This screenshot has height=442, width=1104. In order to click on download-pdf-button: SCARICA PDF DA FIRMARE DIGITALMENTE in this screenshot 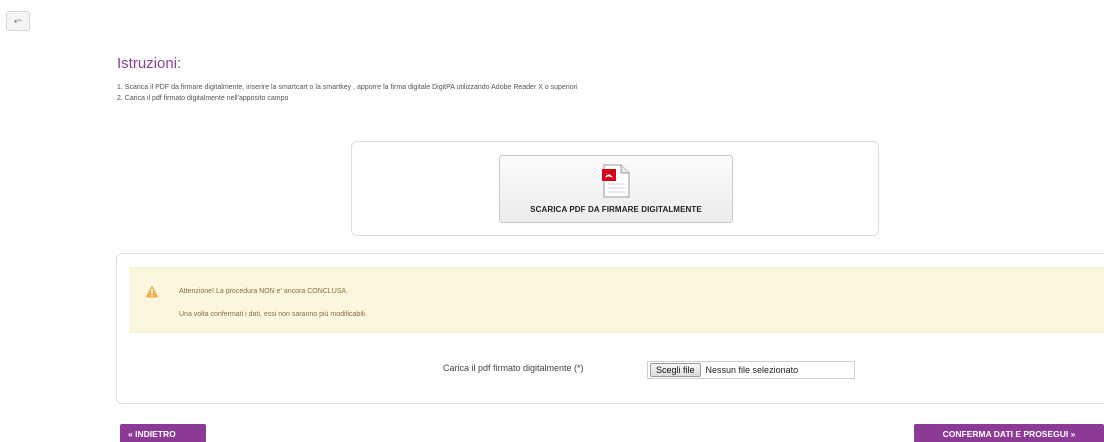, I will do `click(616, 189)`.